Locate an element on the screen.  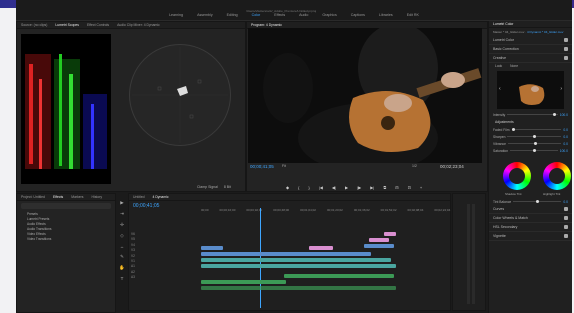
quality-select: 1/2 is located at coordinates (414, 166).